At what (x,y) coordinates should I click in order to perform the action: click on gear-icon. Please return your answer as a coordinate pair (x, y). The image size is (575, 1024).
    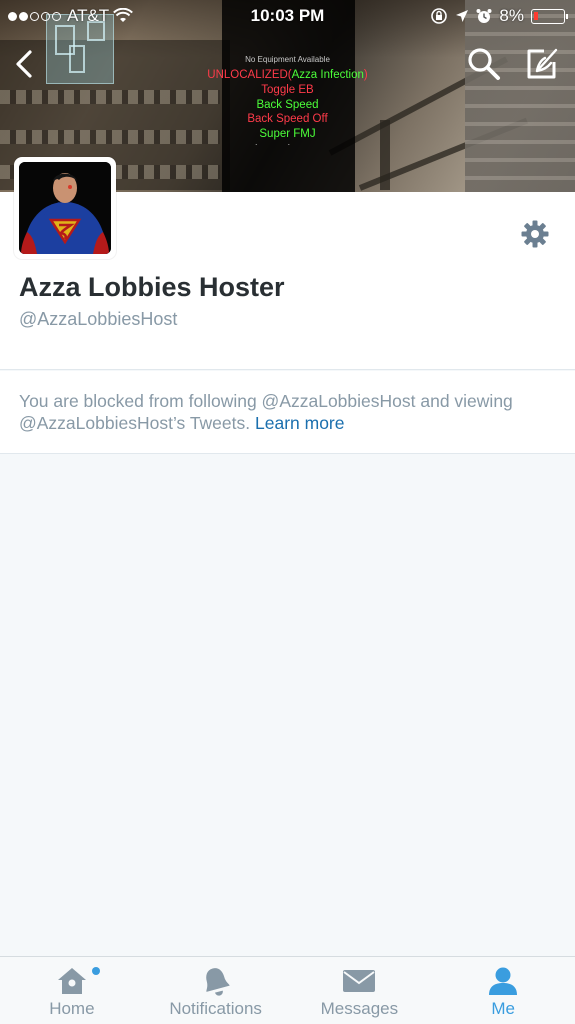
    Looking at the image, I should click on (535, 234).